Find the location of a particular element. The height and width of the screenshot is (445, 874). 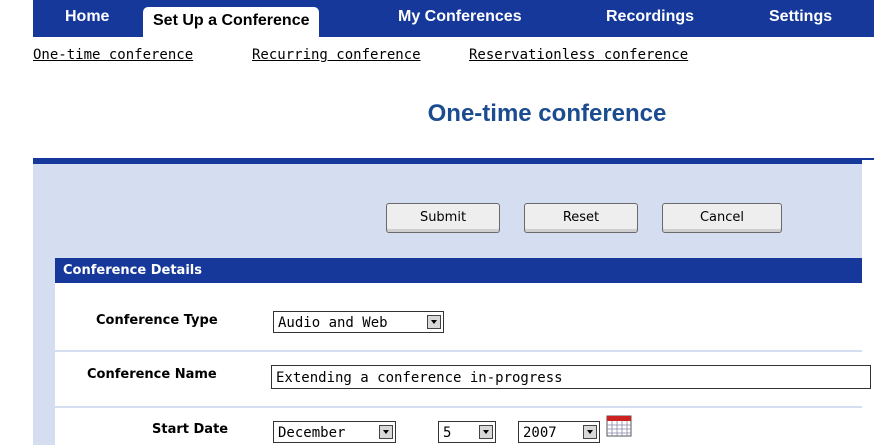

start-month-value: December is located at coordinates (312, 433).